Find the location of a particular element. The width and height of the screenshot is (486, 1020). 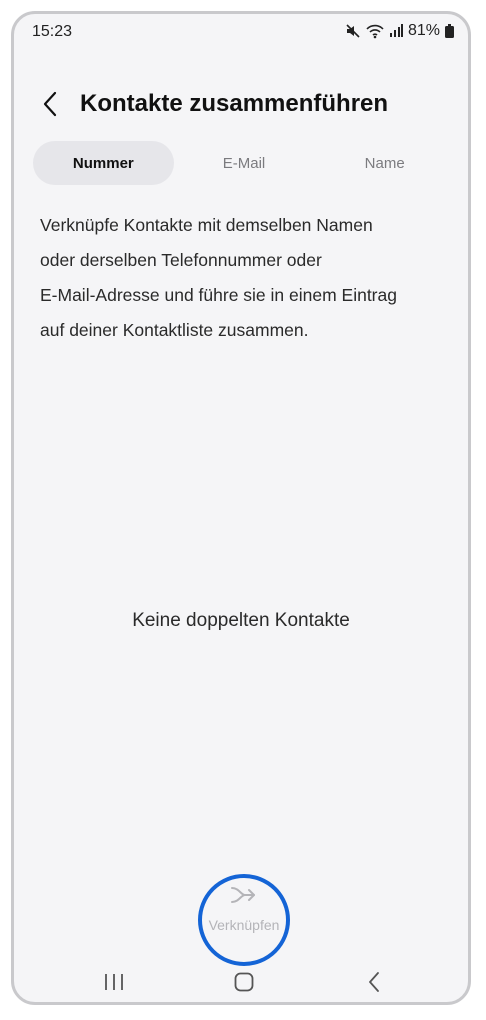

description-line: Verknüpfe Kontakte mit demselben Namen is located at coordinates (206, 225).